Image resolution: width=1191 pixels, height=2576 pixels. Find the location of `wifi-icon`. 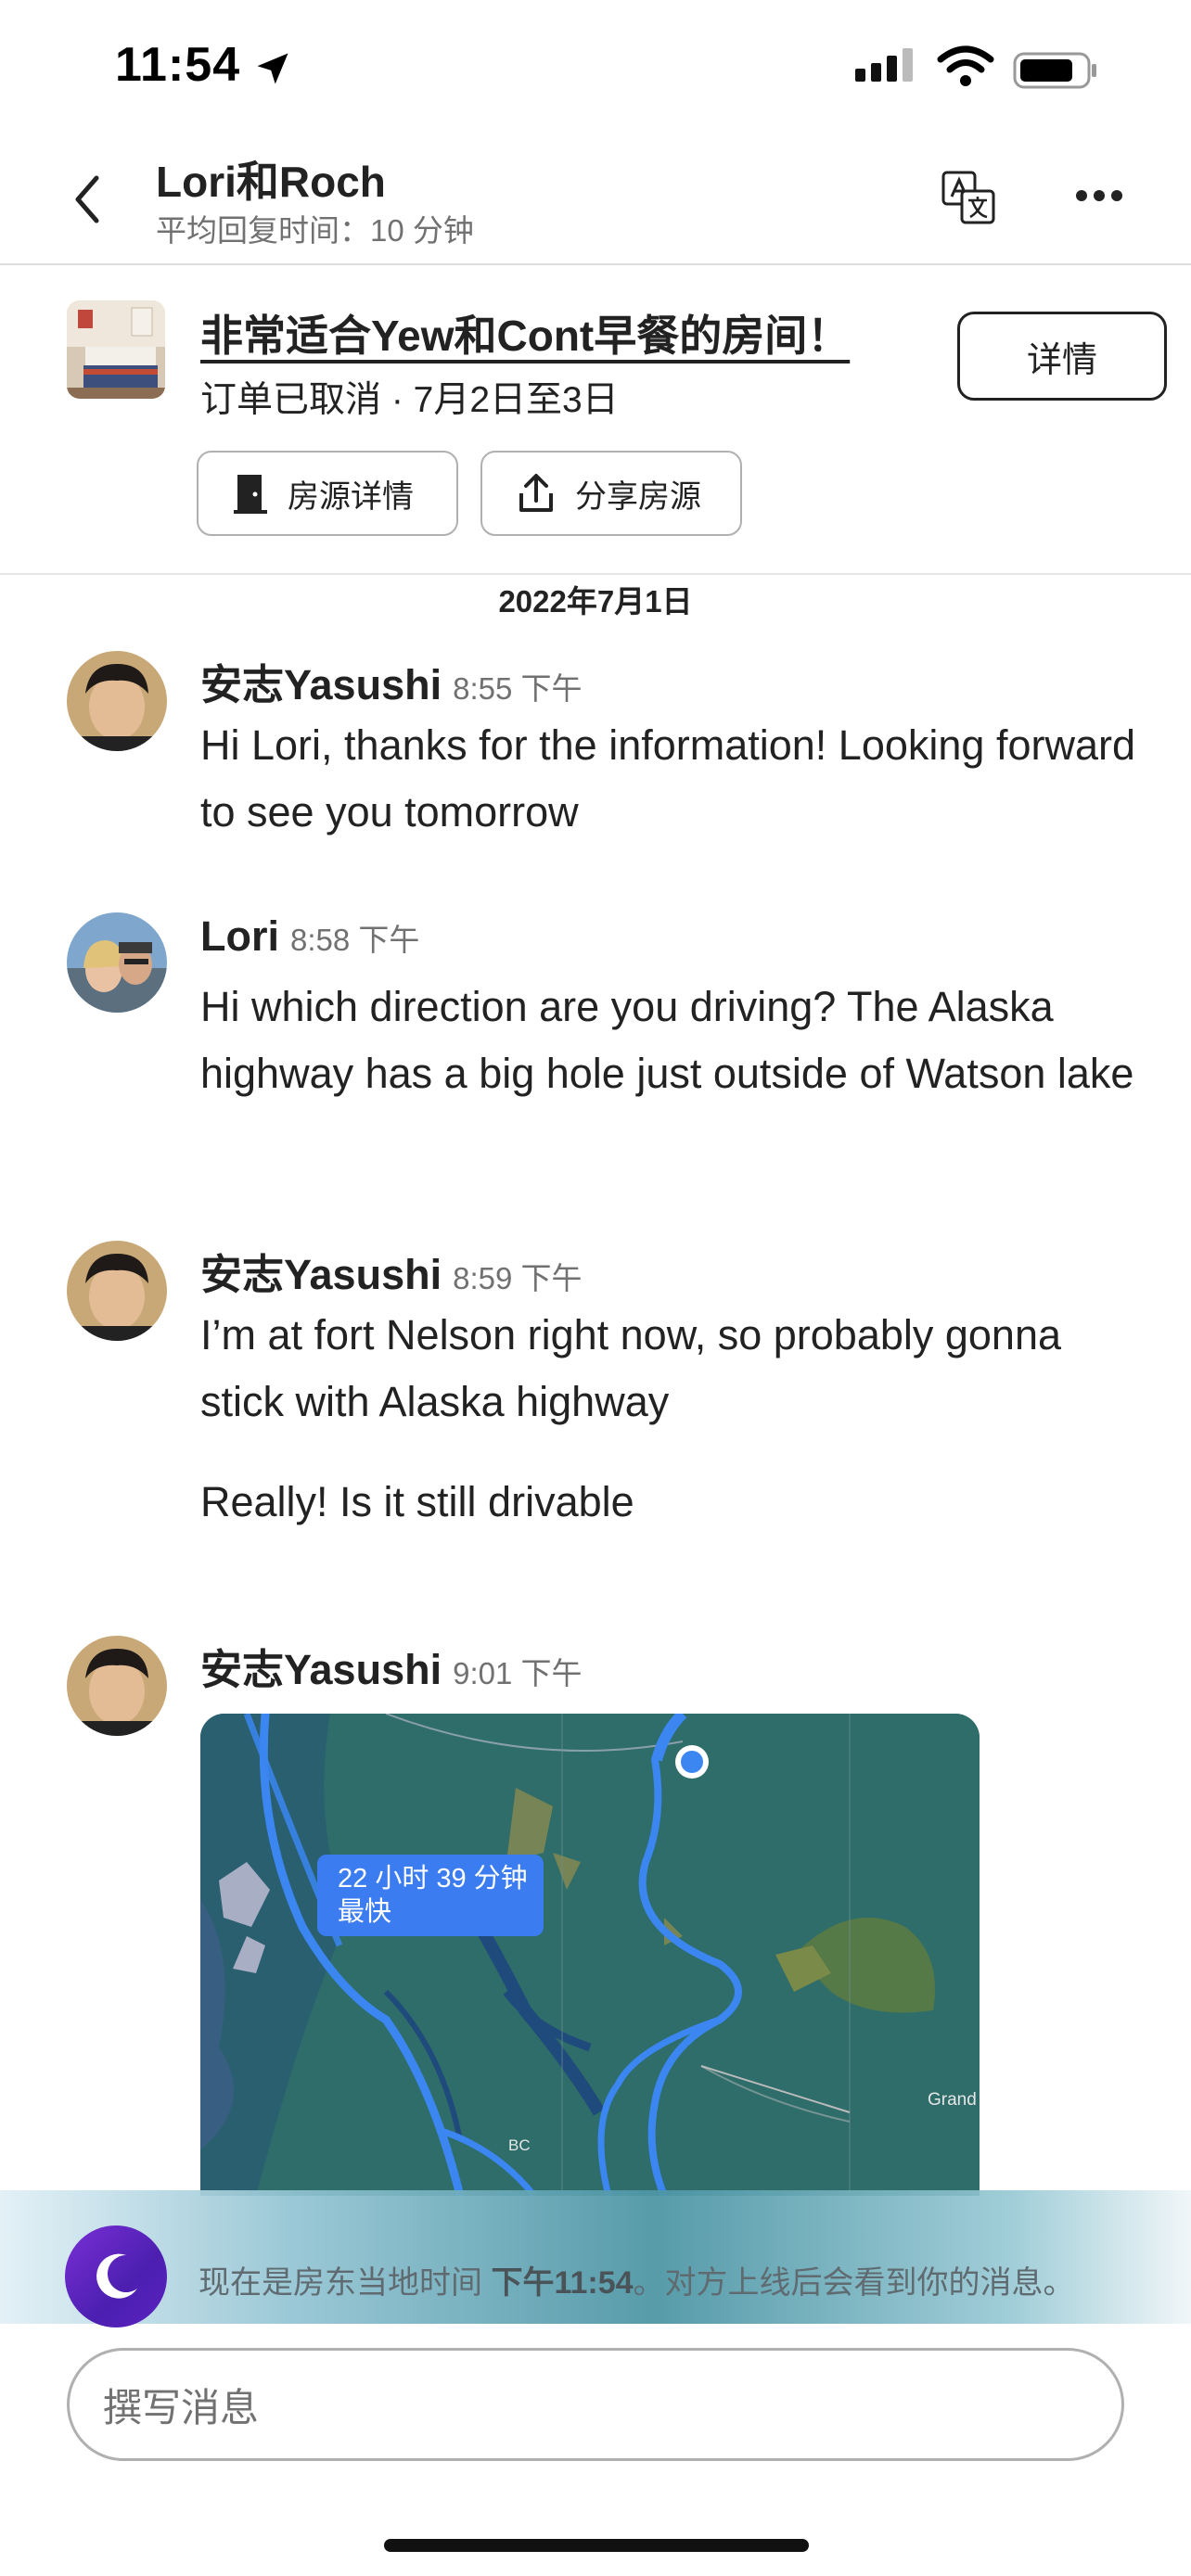

wifi-icon is located at coordinates (966, 66).